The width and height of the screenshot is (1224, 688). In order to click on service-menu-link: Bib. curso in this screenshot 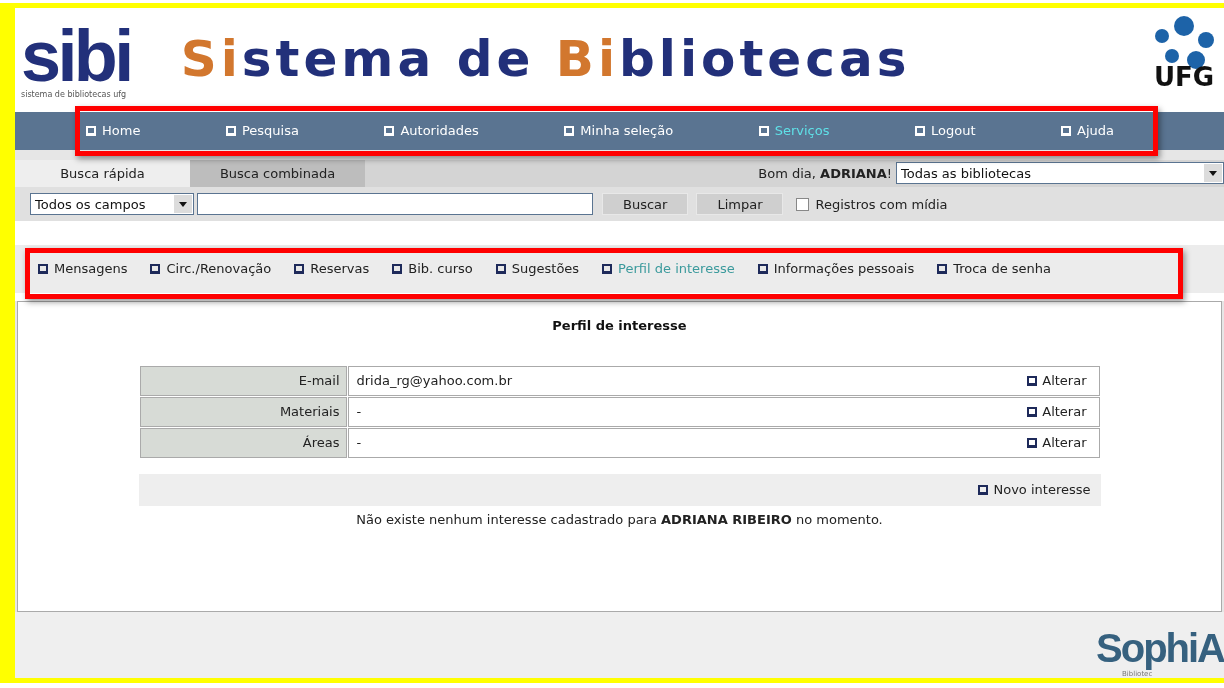, I will do `click(432, 269)`.